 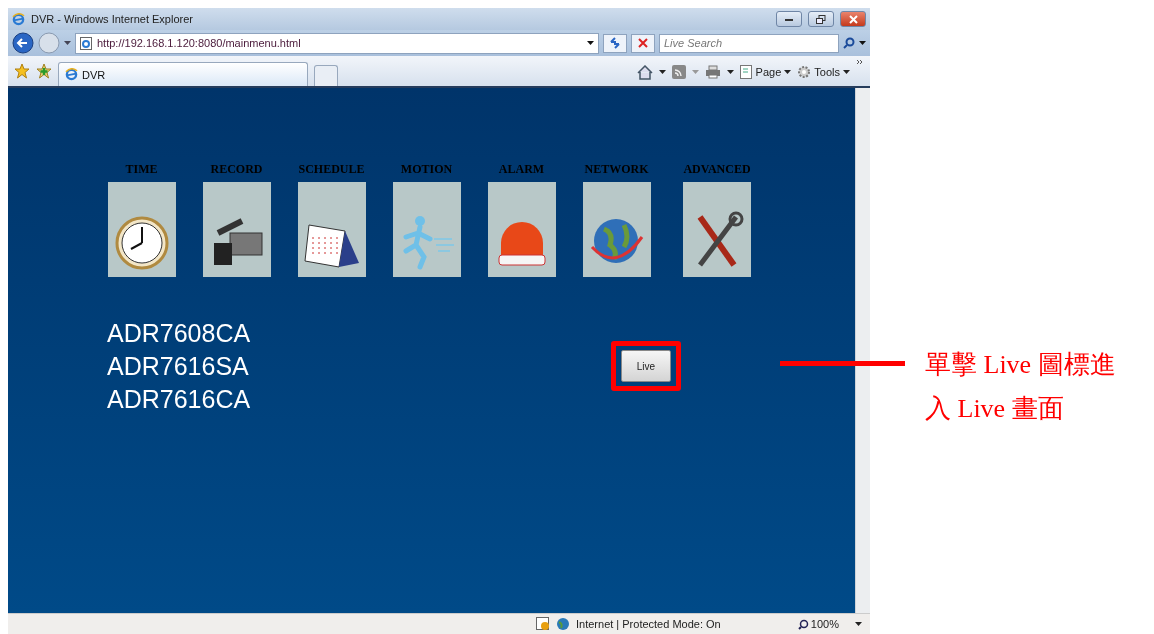 What do you see at coordinates (712, 72) in the screenshot?
I see `printer-icon` at bounding box center [712, 72].